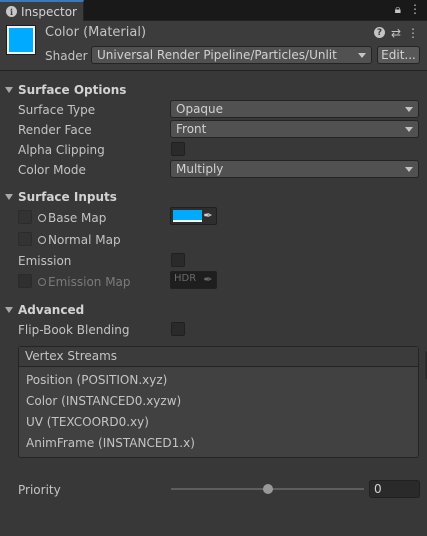 The width and height of the screenshot is (427, 536). What do you see at coordinates (57, 110) in the screenshot?
I see `surface-type-label: Surface Type` at bounding box center [57, 110].